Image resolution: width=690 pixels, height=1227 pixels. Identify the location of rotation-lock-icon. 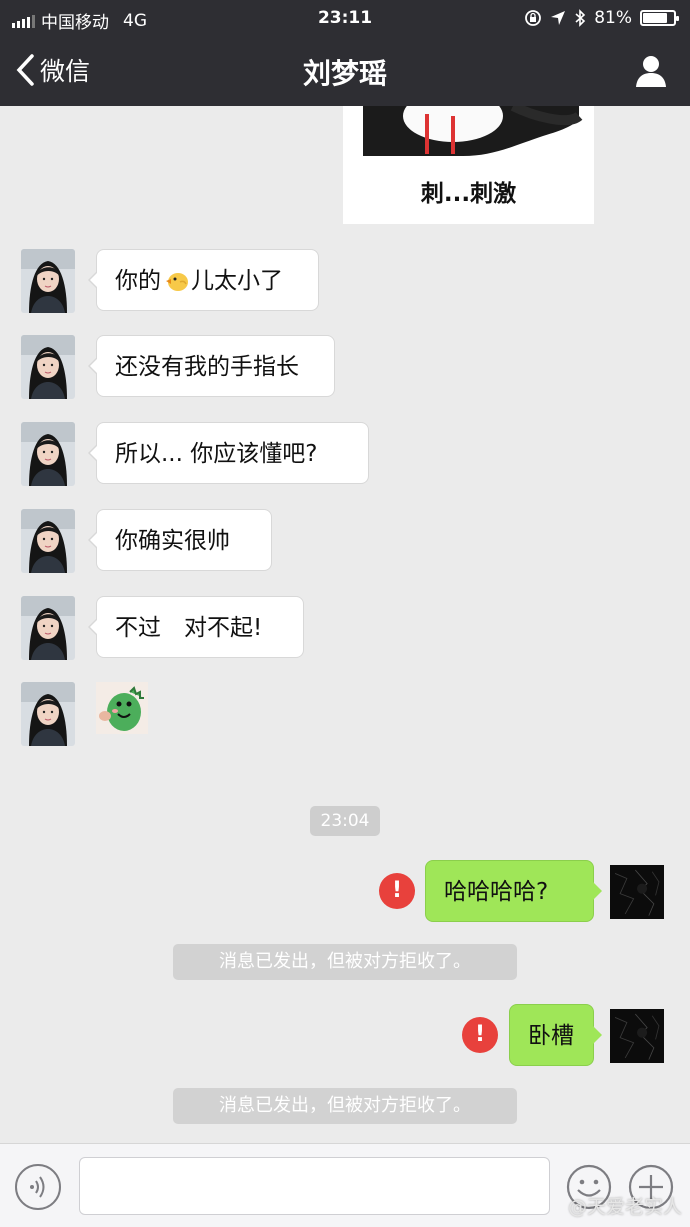
(533, 18).